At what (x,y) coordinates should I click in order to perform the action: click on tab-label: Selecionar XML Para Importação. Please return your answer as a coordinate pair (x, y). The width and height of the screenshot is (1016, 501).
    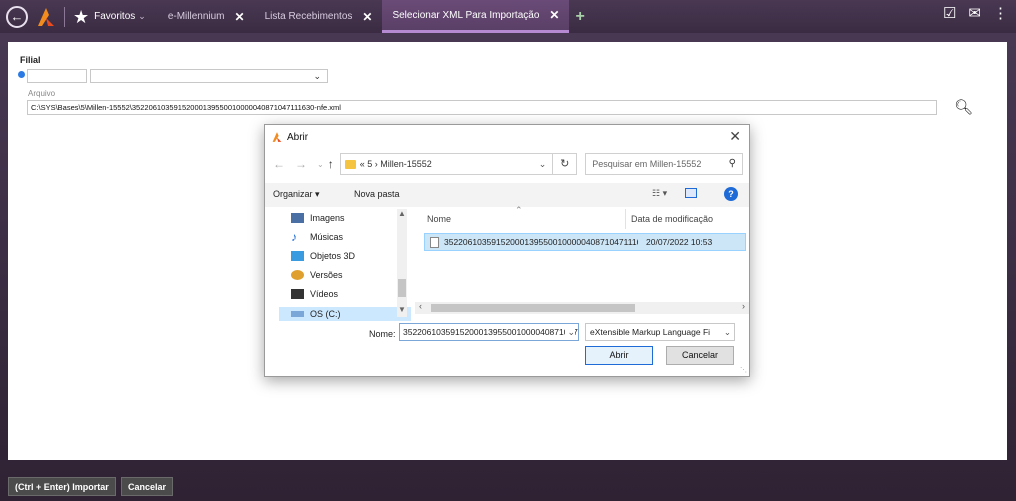
    Looking at the image, I should click on (466, 15).